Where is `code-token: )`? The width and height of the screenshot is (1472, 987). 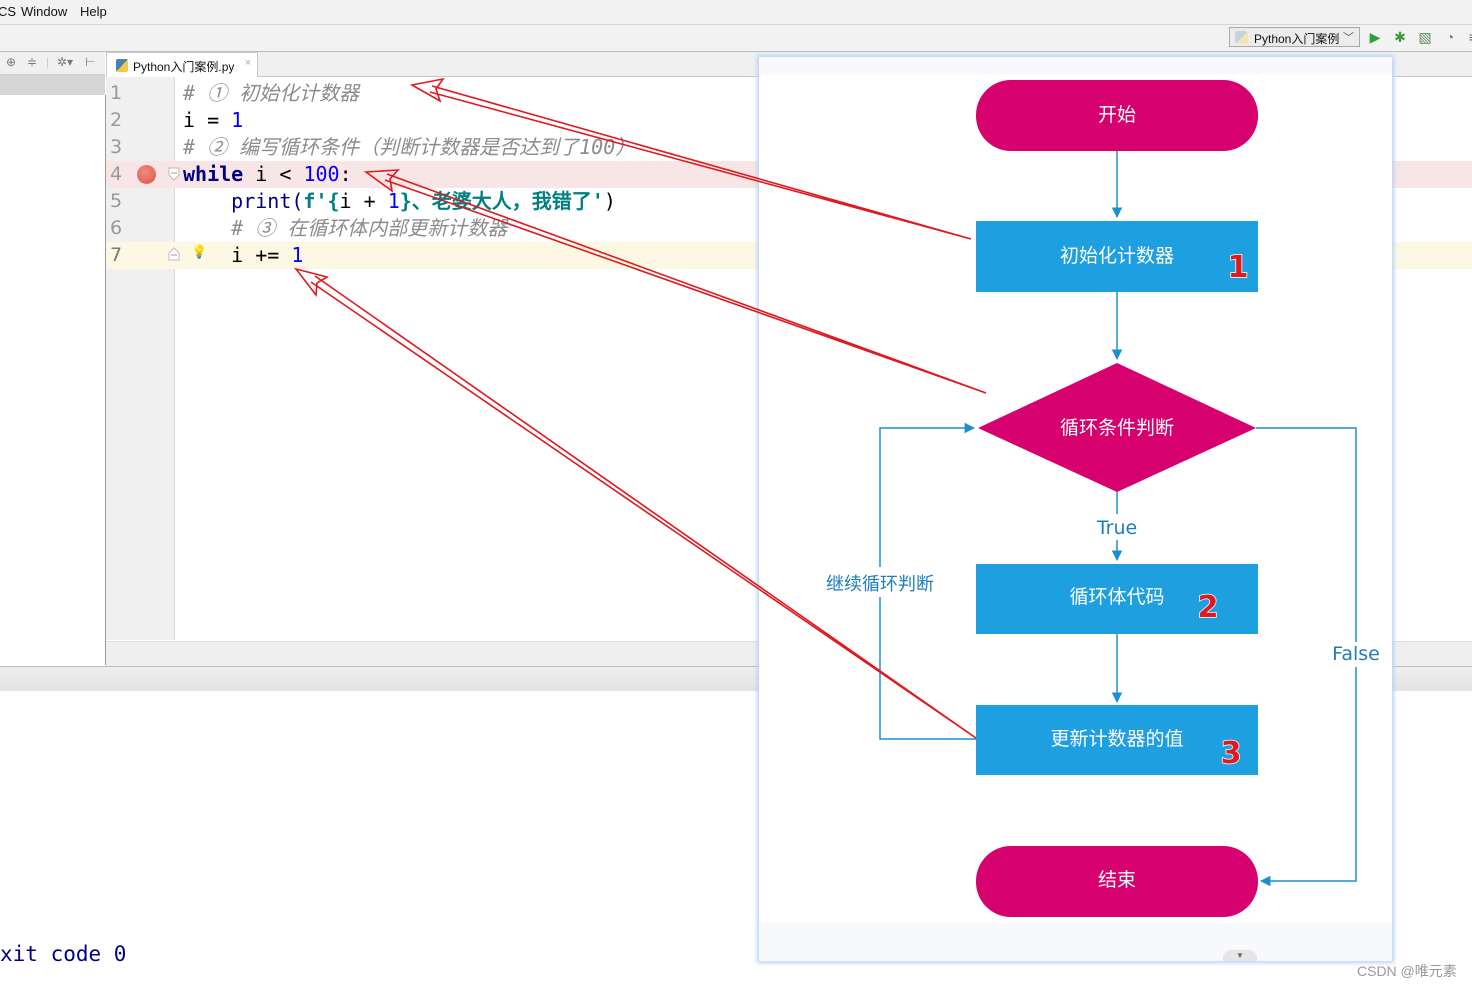 code-token: ) is located at coordinates (609, 201).